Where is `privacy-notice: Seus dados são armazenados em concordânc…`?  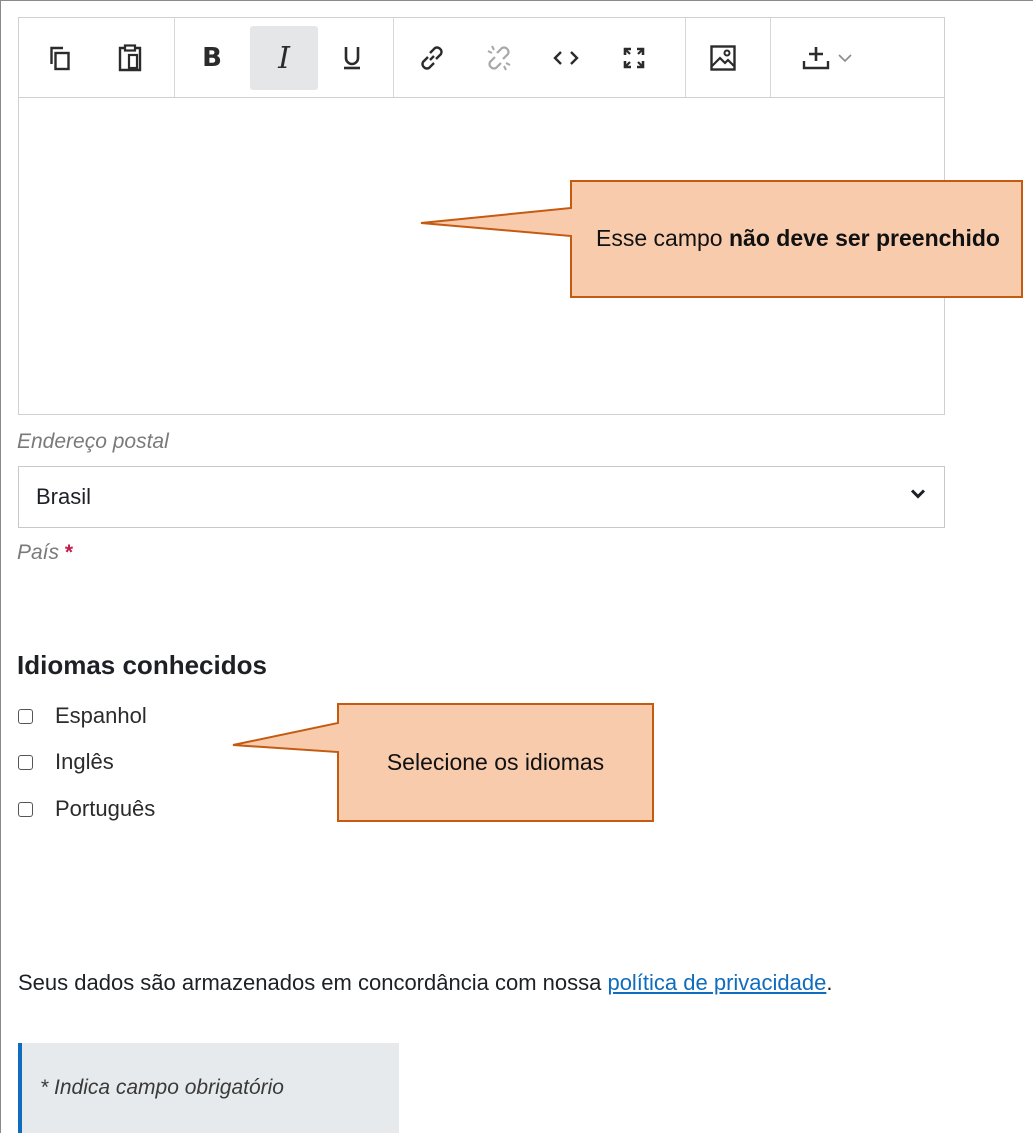
privacy-notice: Seus dados são armazenados em concordânc… is located at coordinates (425, 983).